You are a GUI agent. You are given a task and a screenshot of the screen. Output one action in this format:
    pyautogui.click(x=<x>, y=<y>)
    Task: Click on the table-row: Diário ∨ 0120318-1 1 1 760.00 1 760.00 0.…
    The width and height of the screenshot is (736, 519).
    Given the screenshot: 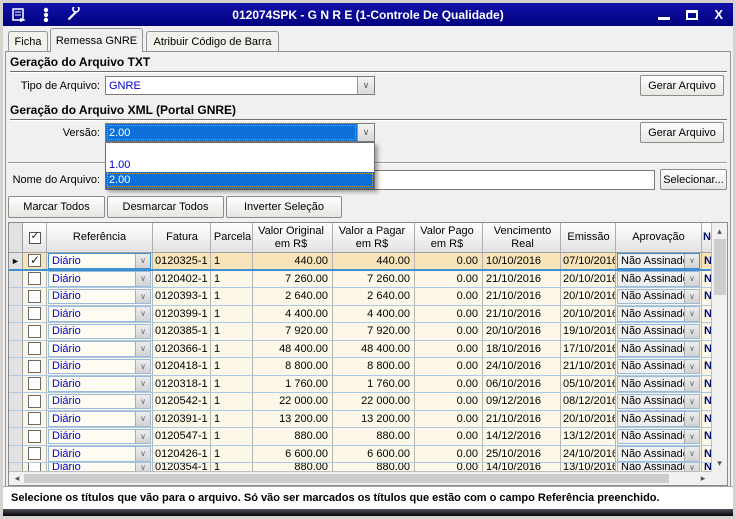 What is the action you would take?
    pyautogui.click(x=360, y=384)
    